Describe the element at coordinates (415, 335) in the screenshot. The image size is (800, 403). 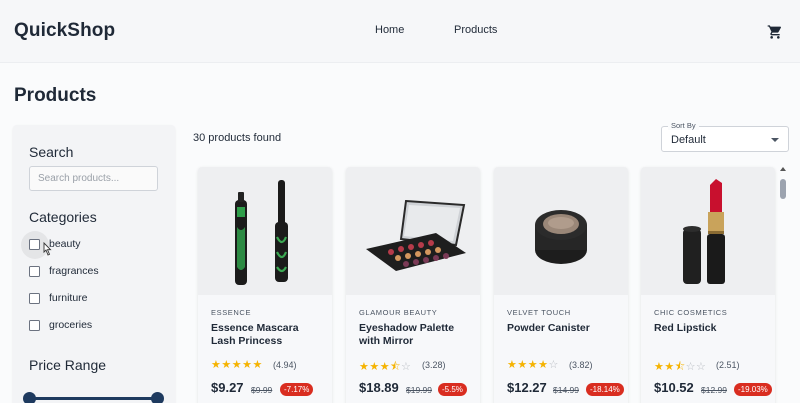
I see `product-name: Eyeshadow Palette with Mirror` at that location.